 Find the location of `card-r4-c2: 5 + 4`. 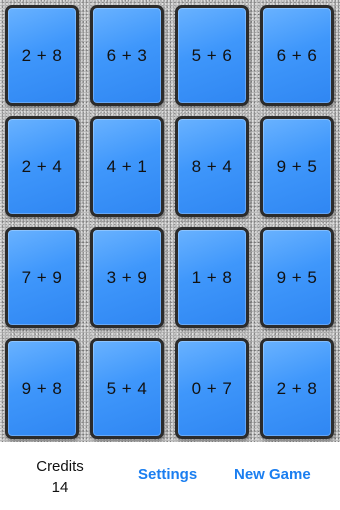

card-r4-c2: 5 + 4 is located at coordinates (127, 388).